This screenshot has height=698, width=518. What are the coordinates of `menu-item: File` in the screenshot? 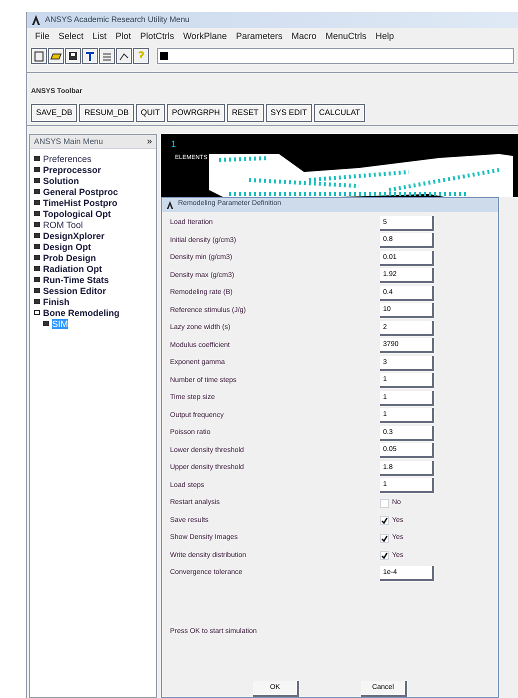 It's located at (42, 37).